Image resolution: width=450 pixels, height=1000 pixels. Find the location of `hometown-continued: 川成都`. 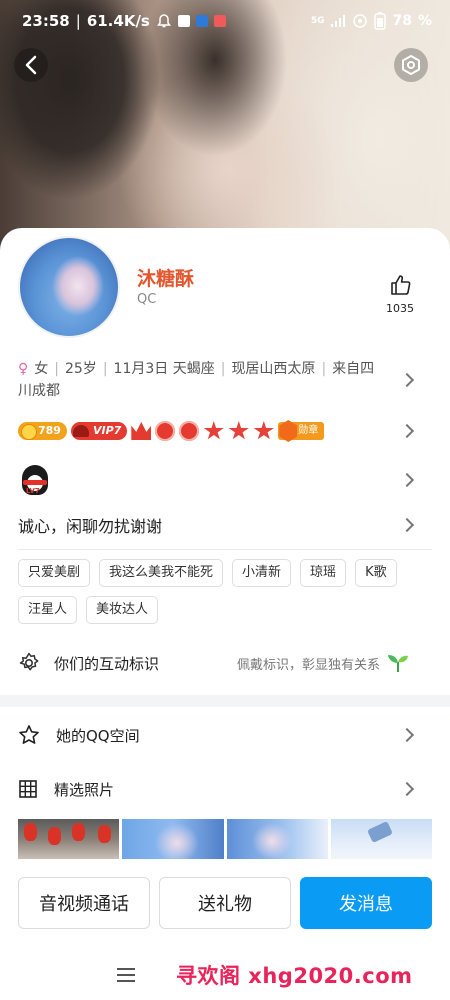

hometown-continued: 川成都 is located at coordinates (39, 391).